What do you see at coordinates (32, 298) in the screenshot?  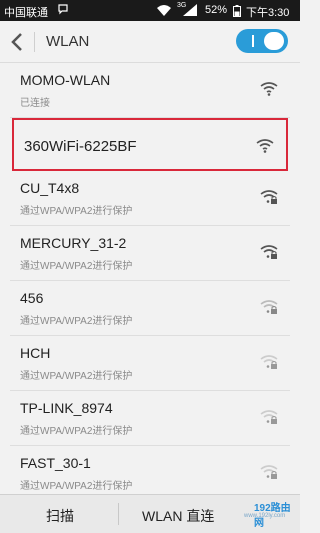 I see `network-ssid: 456` at bounding box center [32, 298].